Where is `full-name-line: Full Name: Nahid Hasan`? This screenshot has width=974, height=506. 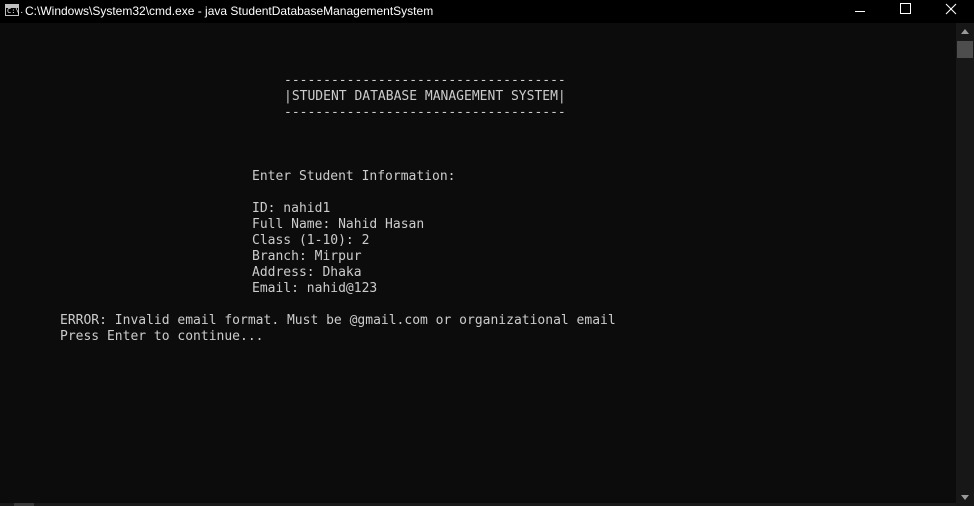 full-name-line: Full Name: Nahid Hasan is located at coordinates (338, 224).